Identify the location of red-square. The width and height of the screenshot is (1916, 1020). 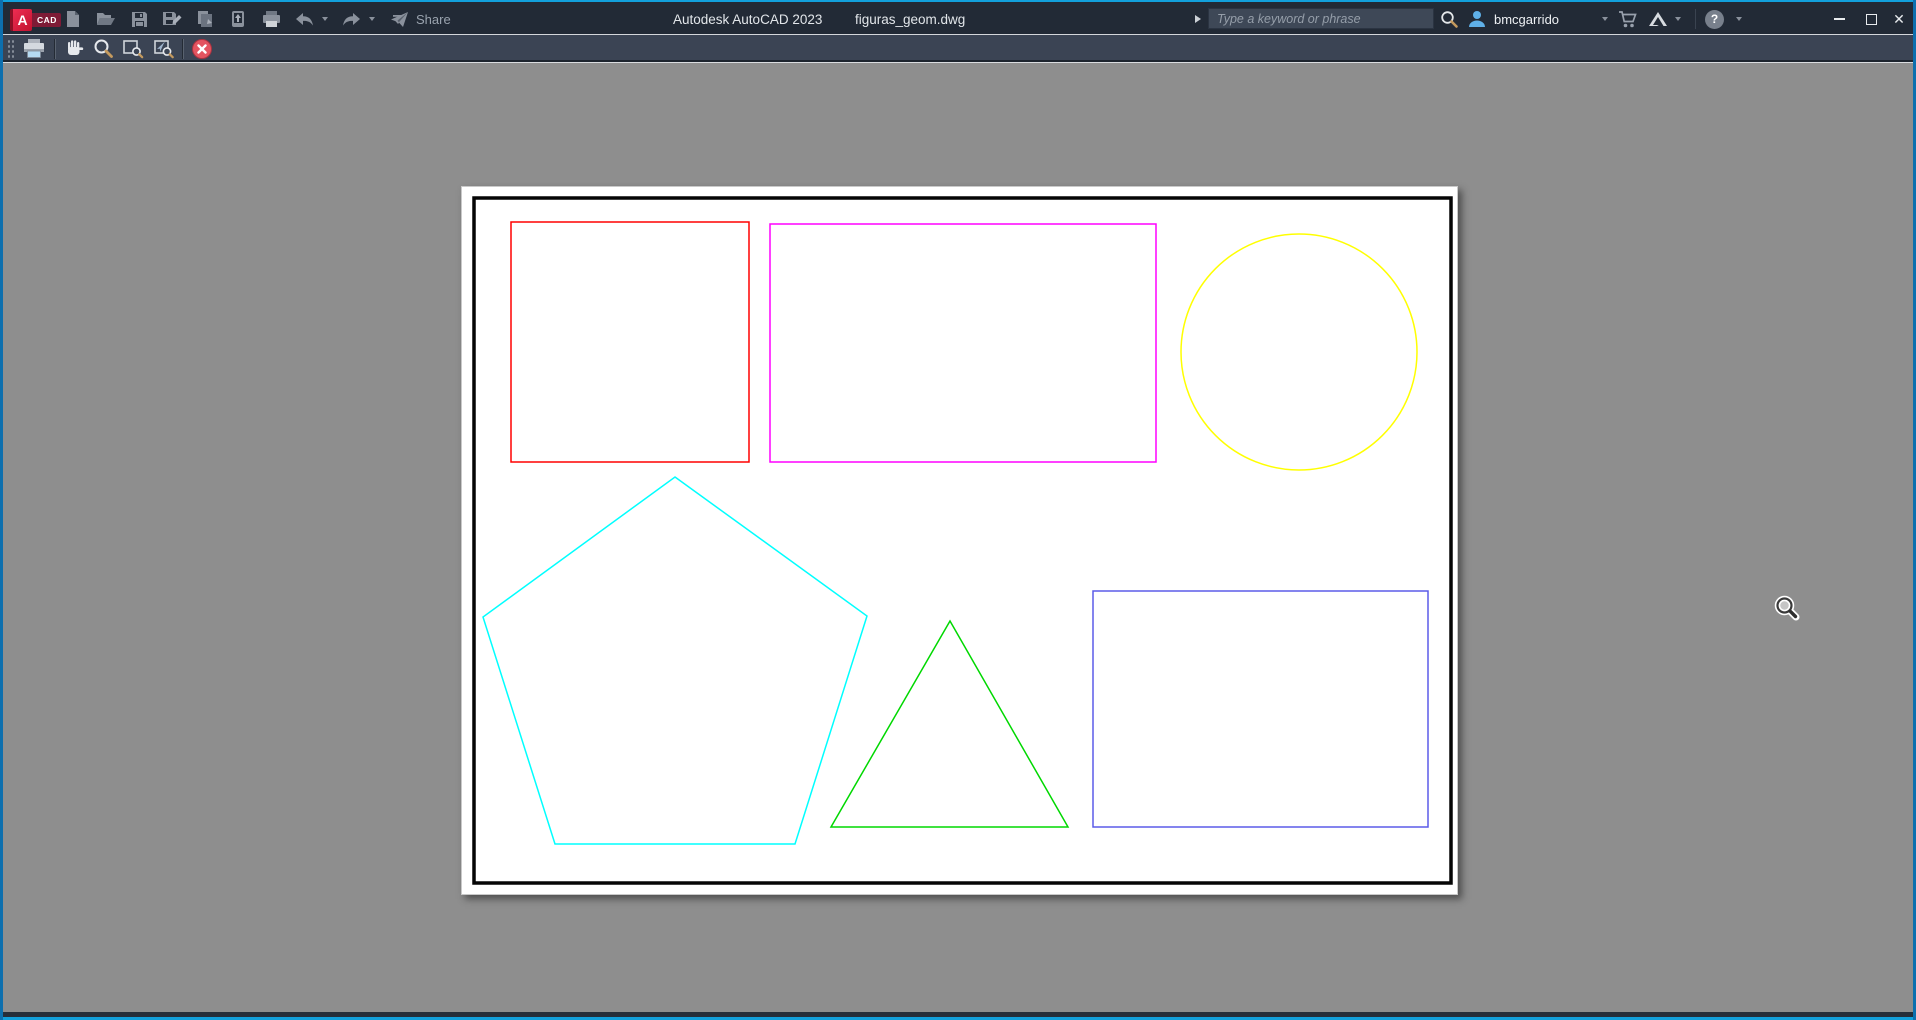
(630, 342).